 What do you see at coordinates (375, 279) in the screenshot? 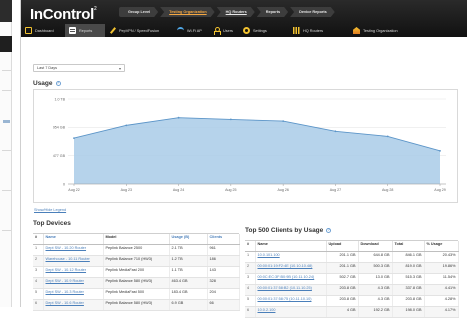
I see `client-download: 13.0 GB` at bounding box center [375, 279].